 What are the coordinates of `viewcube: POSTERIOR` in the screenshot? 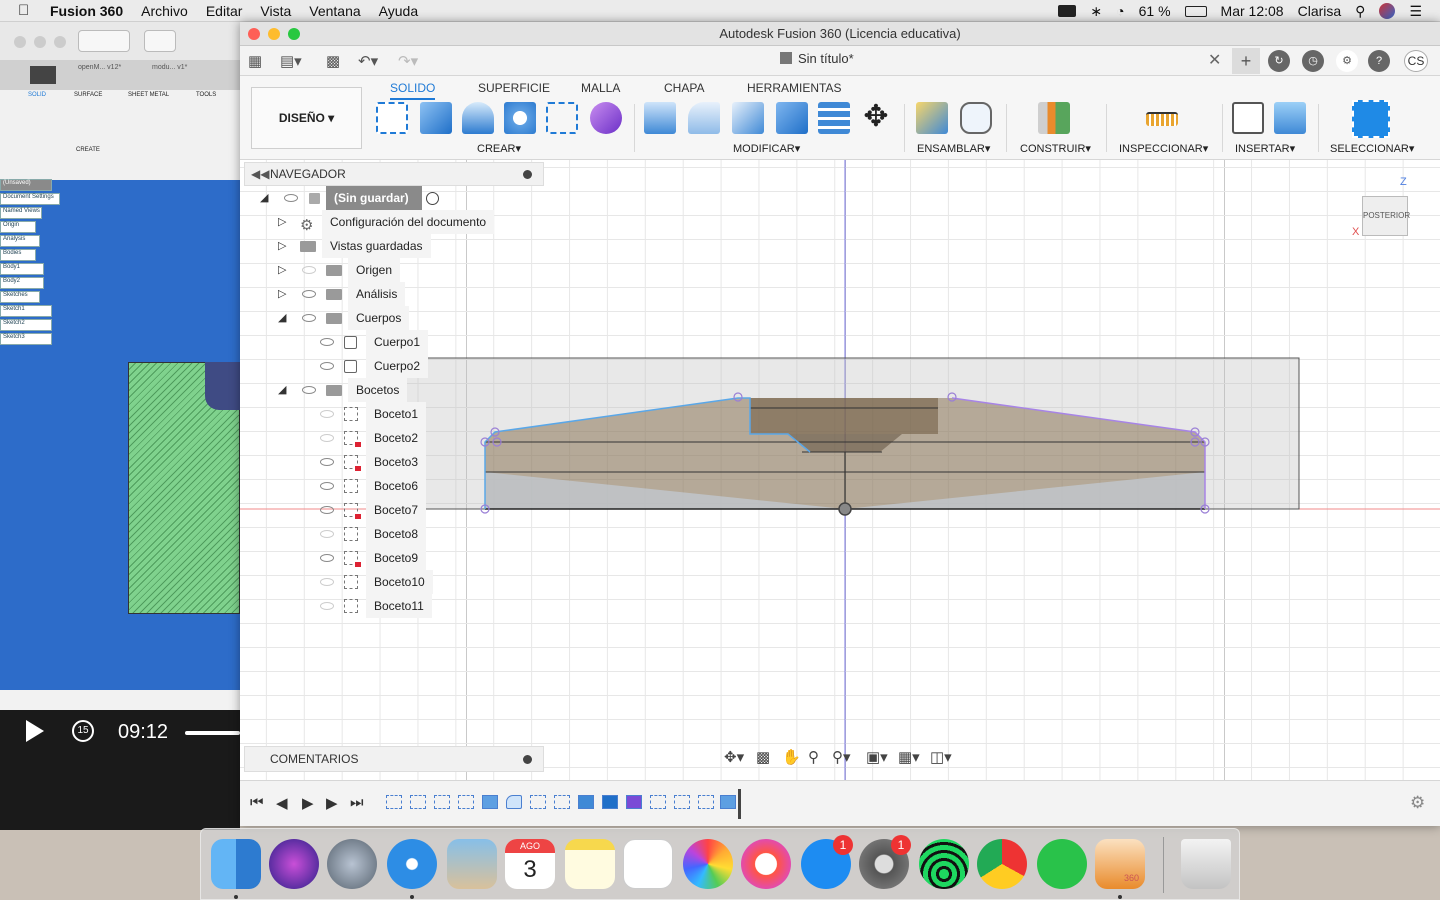 It's located at (1386, 216).